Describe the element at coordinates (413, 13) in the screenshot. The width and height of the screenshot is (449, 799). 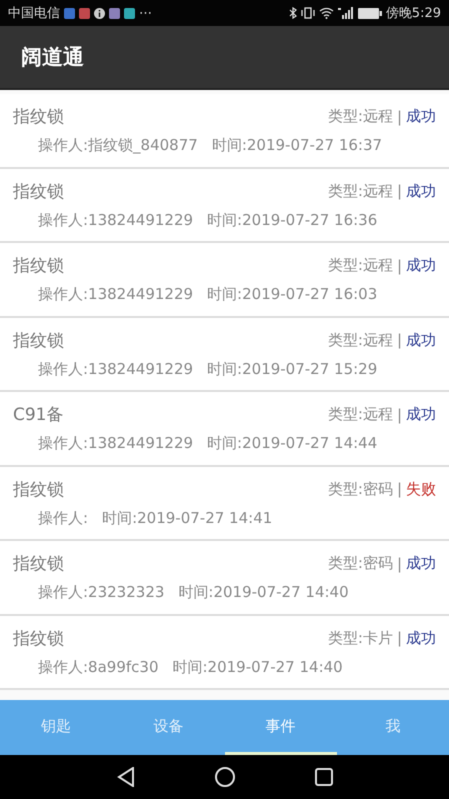
I see `clock-text: 傍晚5:29` at that location.